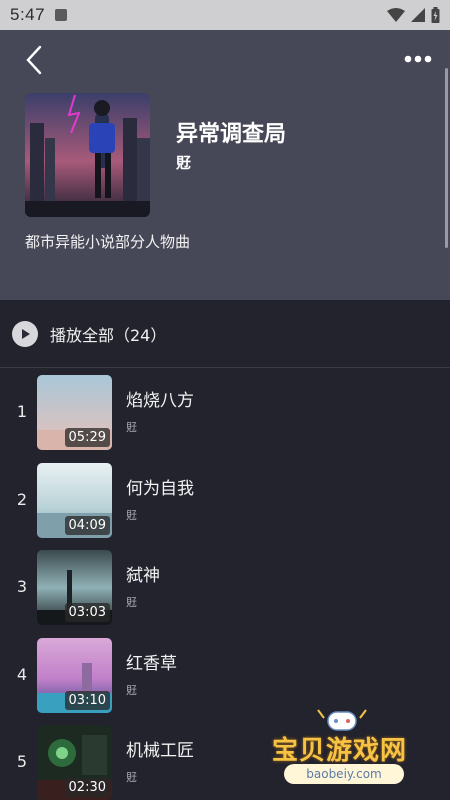 The width and height of the screenshot is (450, 800). Describe the element at coordinates (74, 675) in the screenshot. I see `track-thumbnail: 03:10` at that location.